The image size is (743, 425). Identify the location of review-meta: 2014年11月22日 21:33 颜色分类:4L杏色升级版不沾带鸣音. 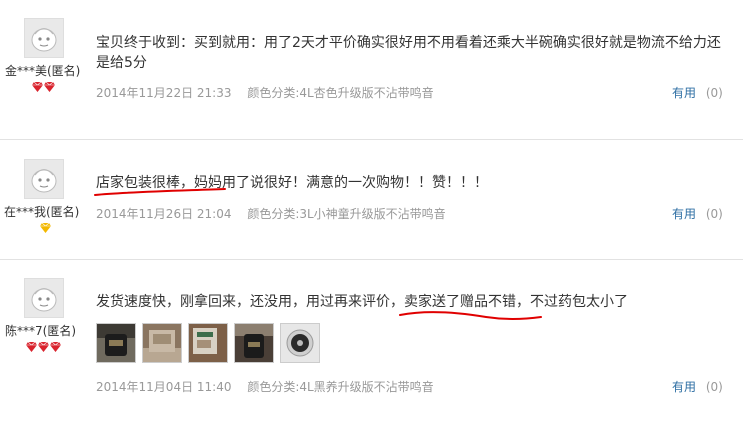
(265, 92).